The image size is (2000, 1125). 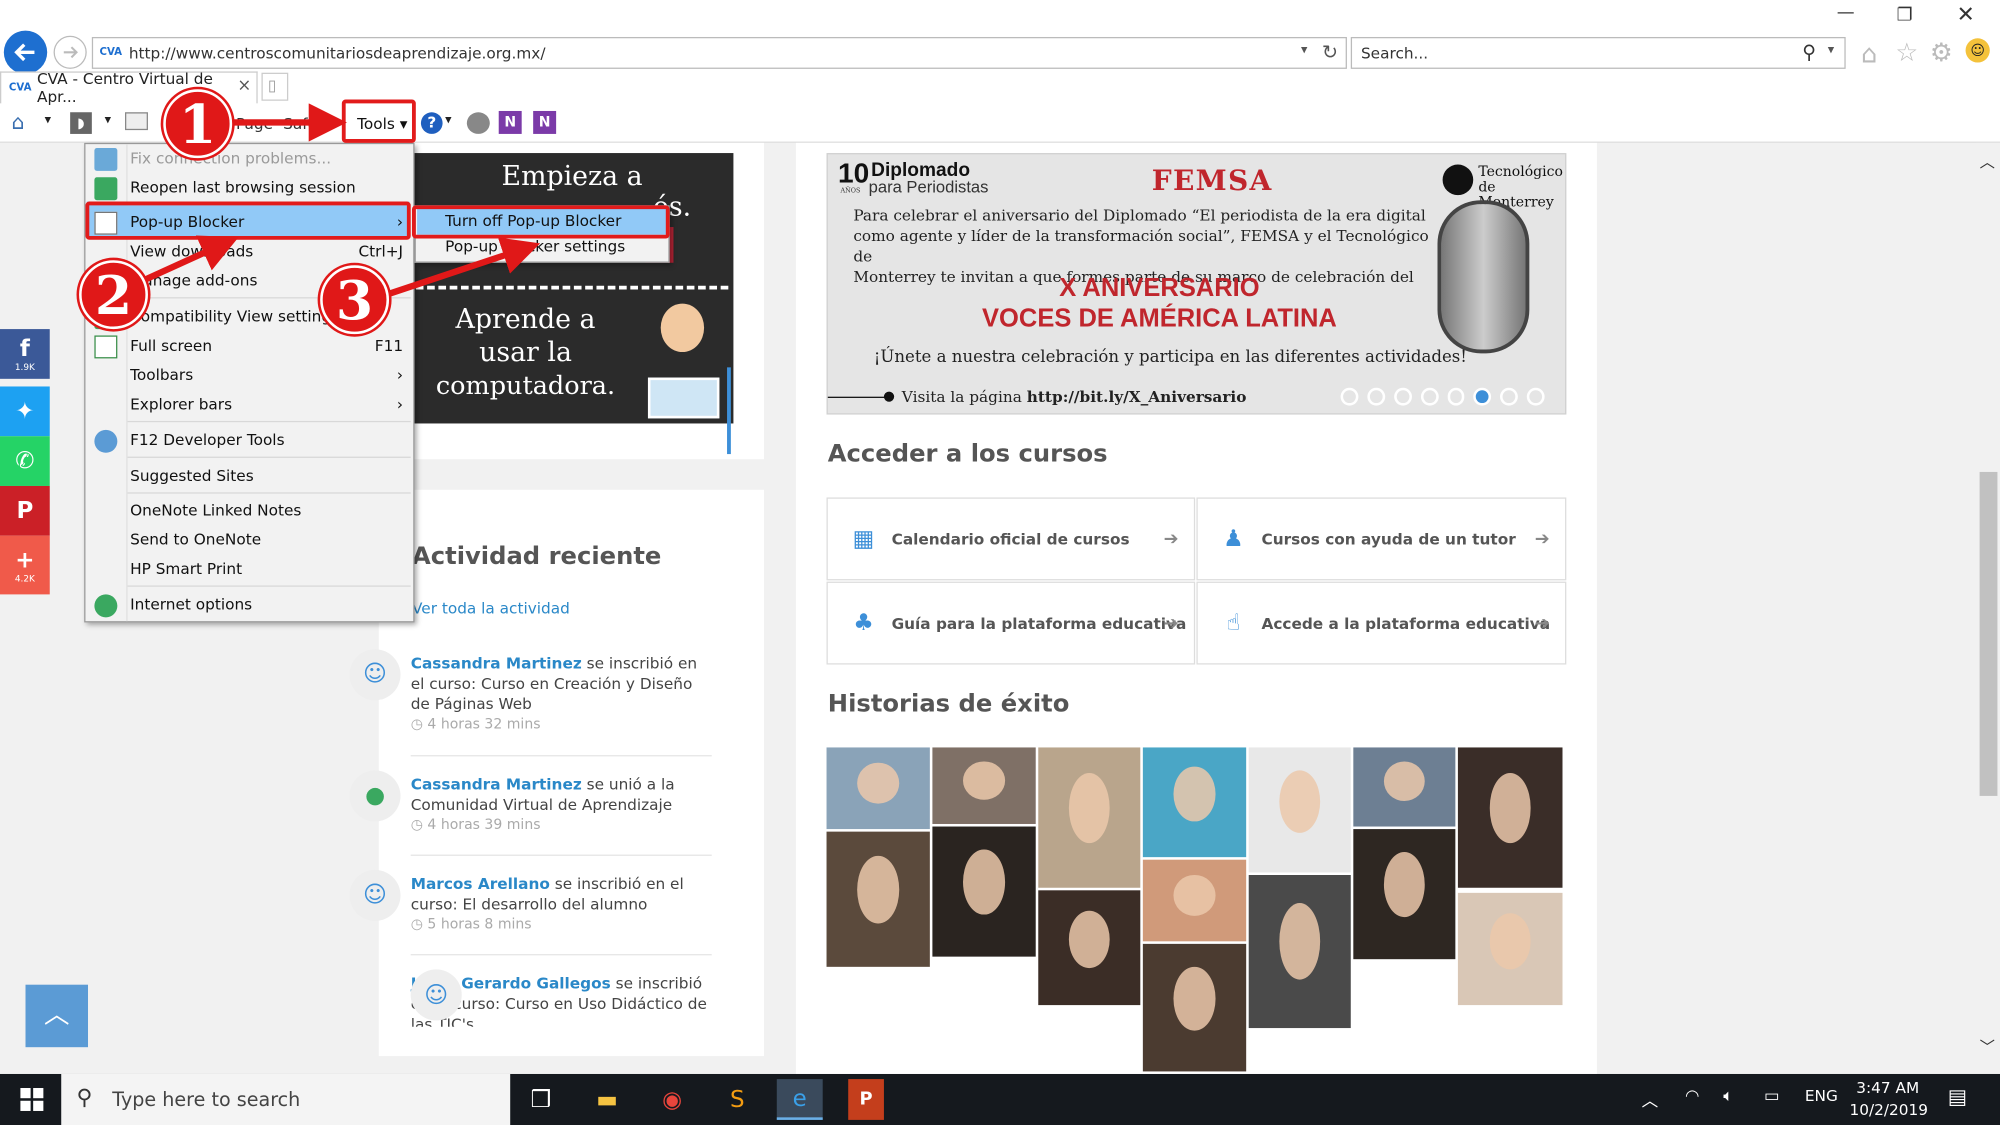 I want to click on step-badge-2: 2, so click(x=113, y=295).